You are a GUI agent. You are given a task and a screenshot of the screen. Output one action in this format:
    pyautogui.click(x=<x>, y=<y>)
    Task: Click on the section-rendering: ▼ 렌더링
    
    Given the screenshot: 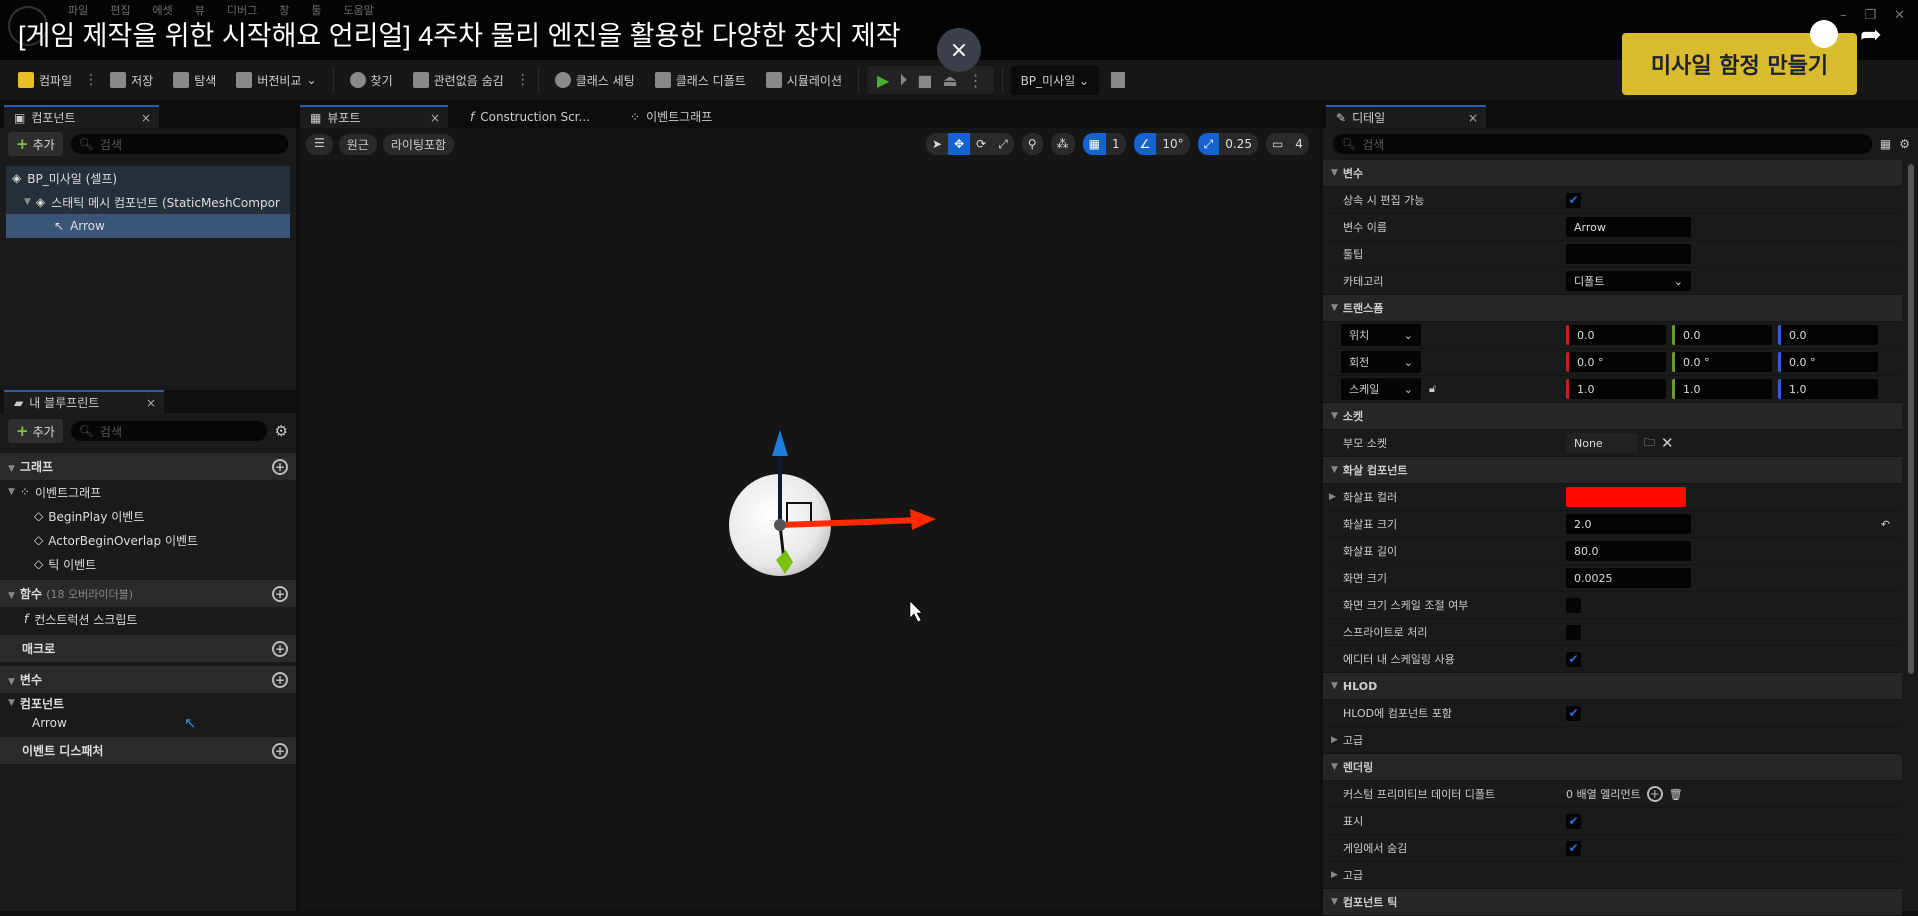 What is the action you would take?
    pyautogui.click(x=1612, y=767)
    